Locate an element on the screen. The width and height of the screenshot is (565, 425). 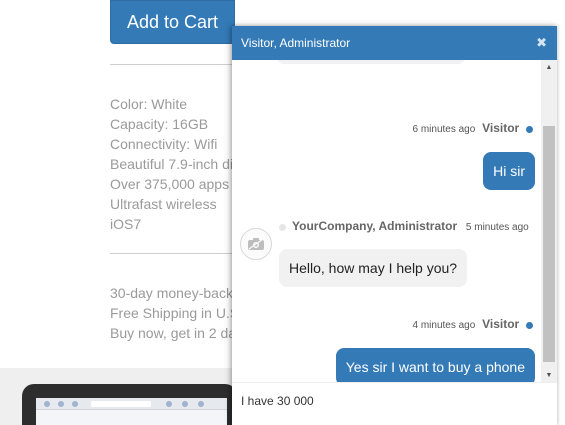
message-sender: YourCompany, Administrator is located at coordinates (375, 226).